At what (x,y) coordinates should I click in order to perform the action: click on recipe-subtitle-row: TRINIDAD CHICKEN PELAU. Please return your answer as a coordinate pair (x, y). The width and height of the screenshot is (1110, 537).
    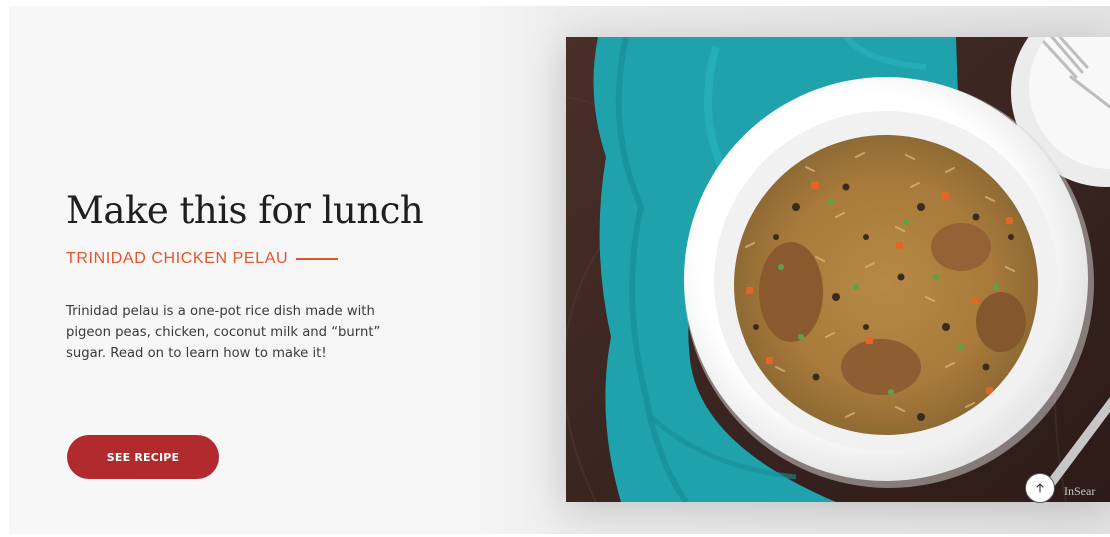
    Looking at the image, I should click on (202, 259).